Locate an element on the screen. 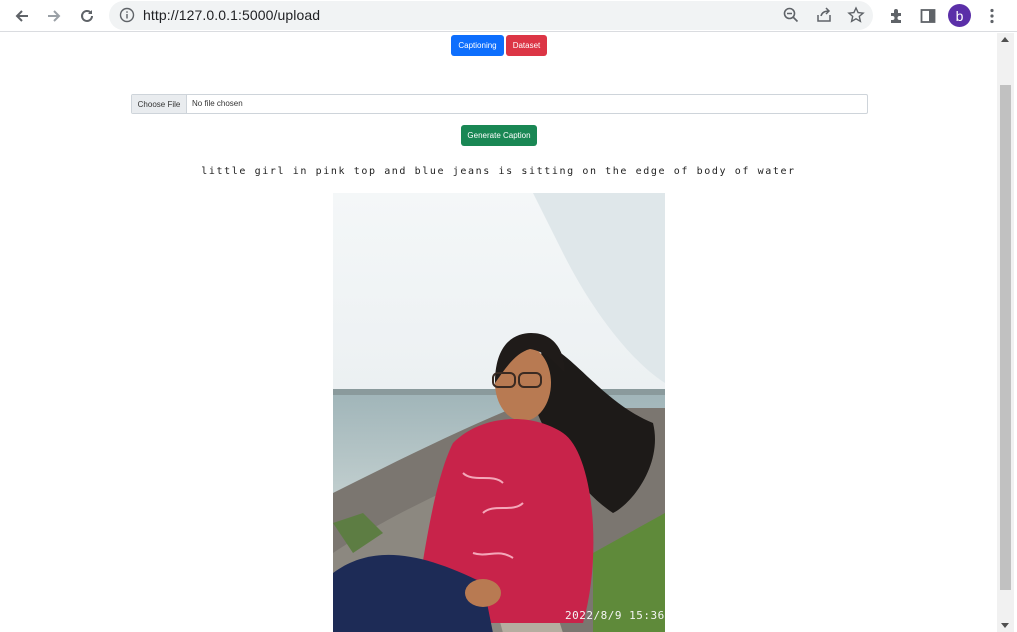 The height and width of the screenshot is (632, 1017). browser-menu-button is located at coordinates (992, 16).